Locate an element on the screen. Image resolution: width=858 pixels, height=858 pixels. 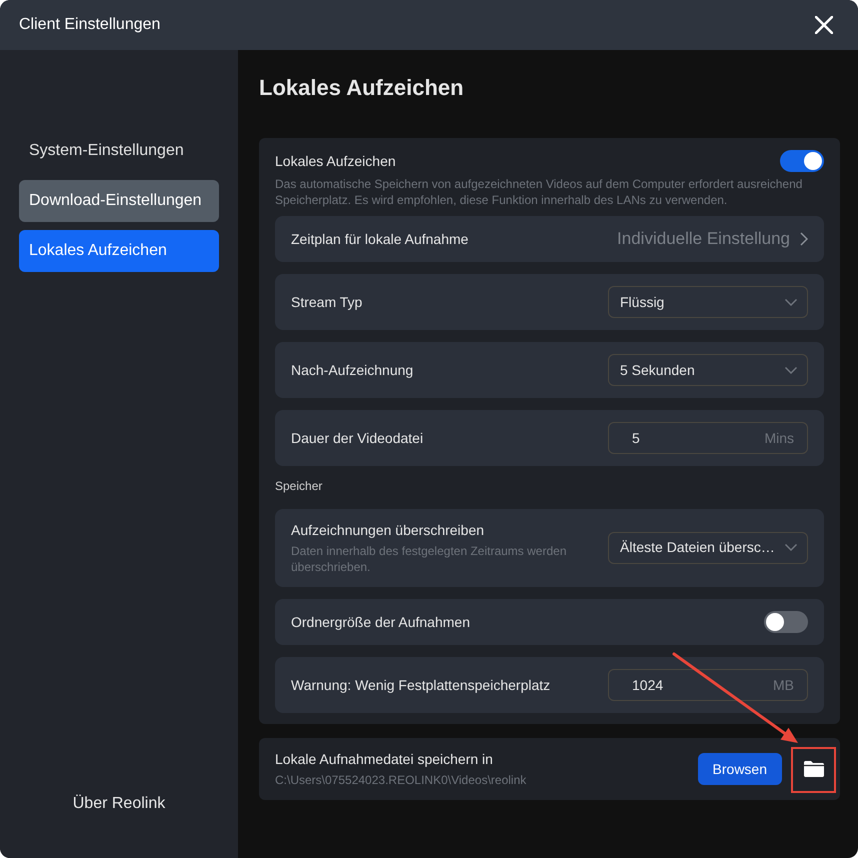
setting-label: Dauer der Videodatei is located at coordinates (357, 438).